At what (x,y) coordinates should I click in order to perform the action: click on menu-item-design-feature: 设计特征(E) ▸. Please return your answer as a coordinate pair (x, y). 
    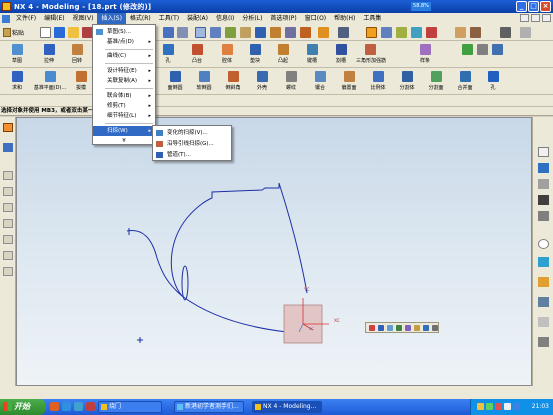
    Looking at the image, I should click on (124, 71).